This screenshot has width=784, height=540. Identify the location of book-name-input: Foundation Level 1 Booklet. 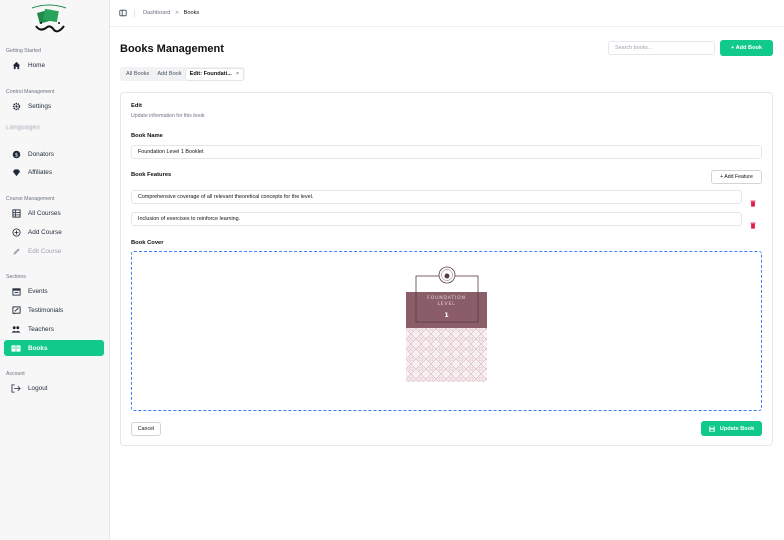
(446, 152).